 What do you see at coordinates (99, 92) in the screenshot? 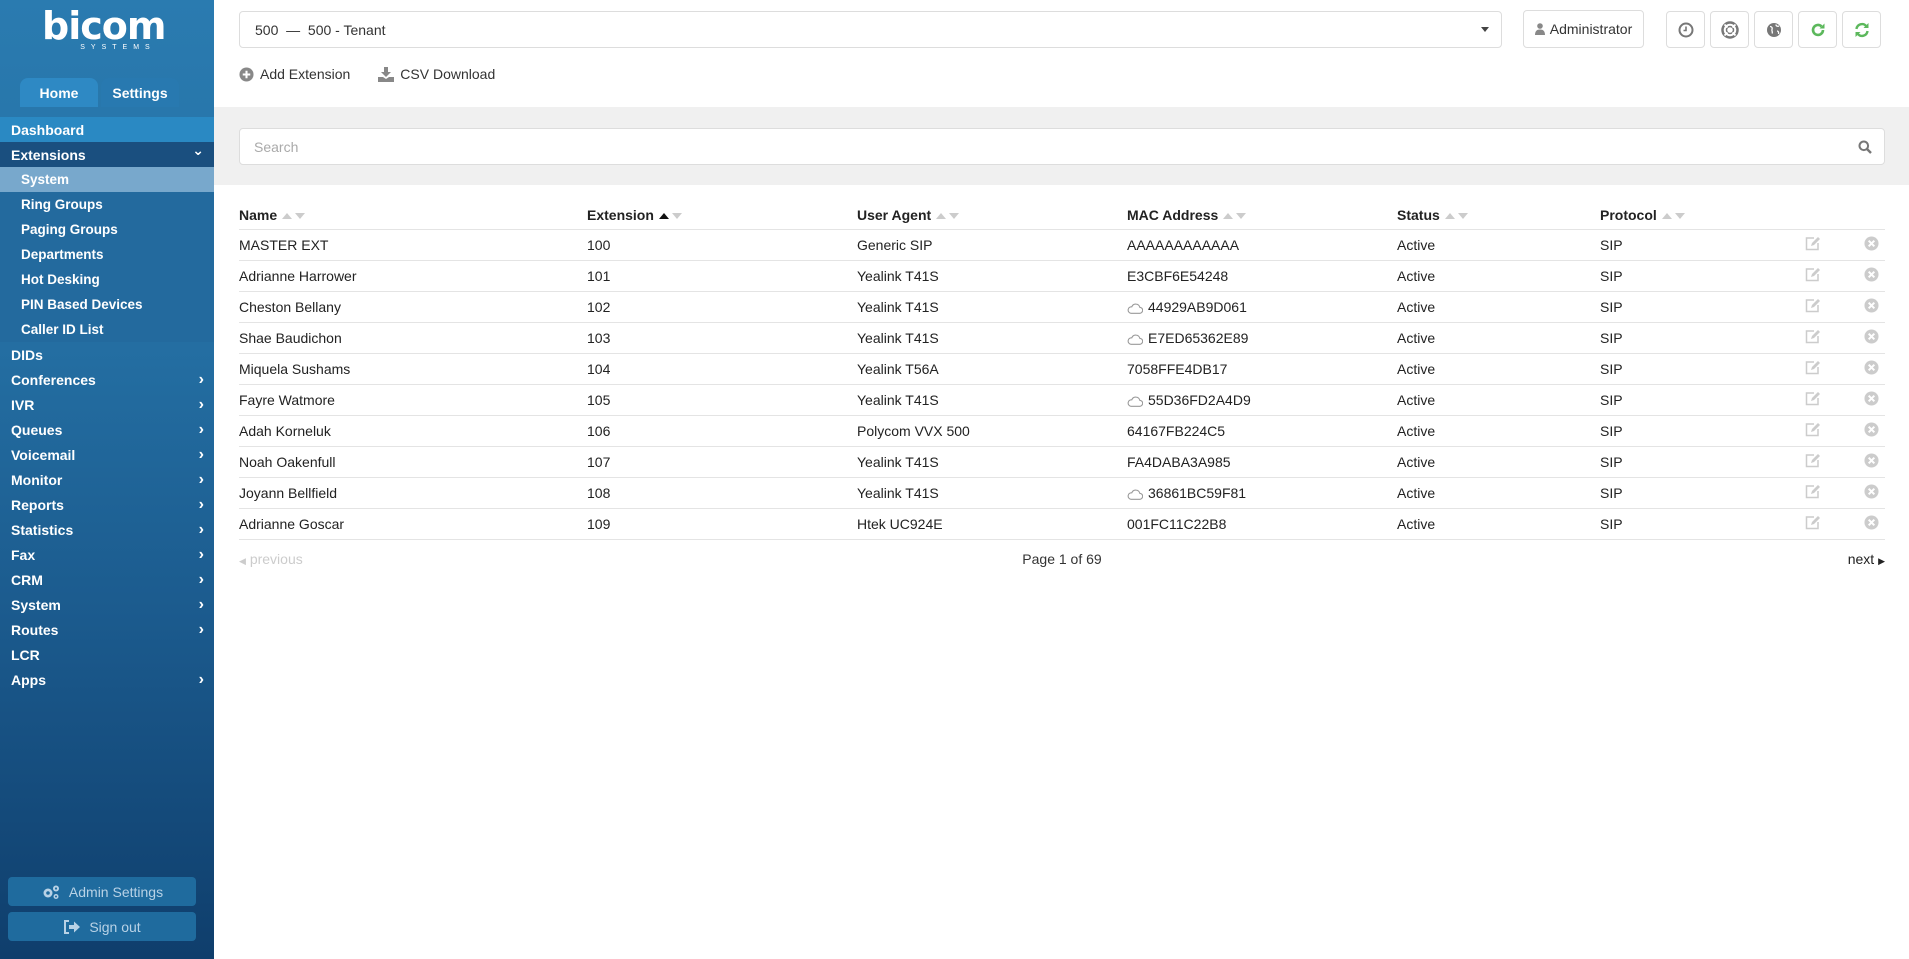
I see `sidebar-tabs: Home Settings` at bounding box center [99, 92].